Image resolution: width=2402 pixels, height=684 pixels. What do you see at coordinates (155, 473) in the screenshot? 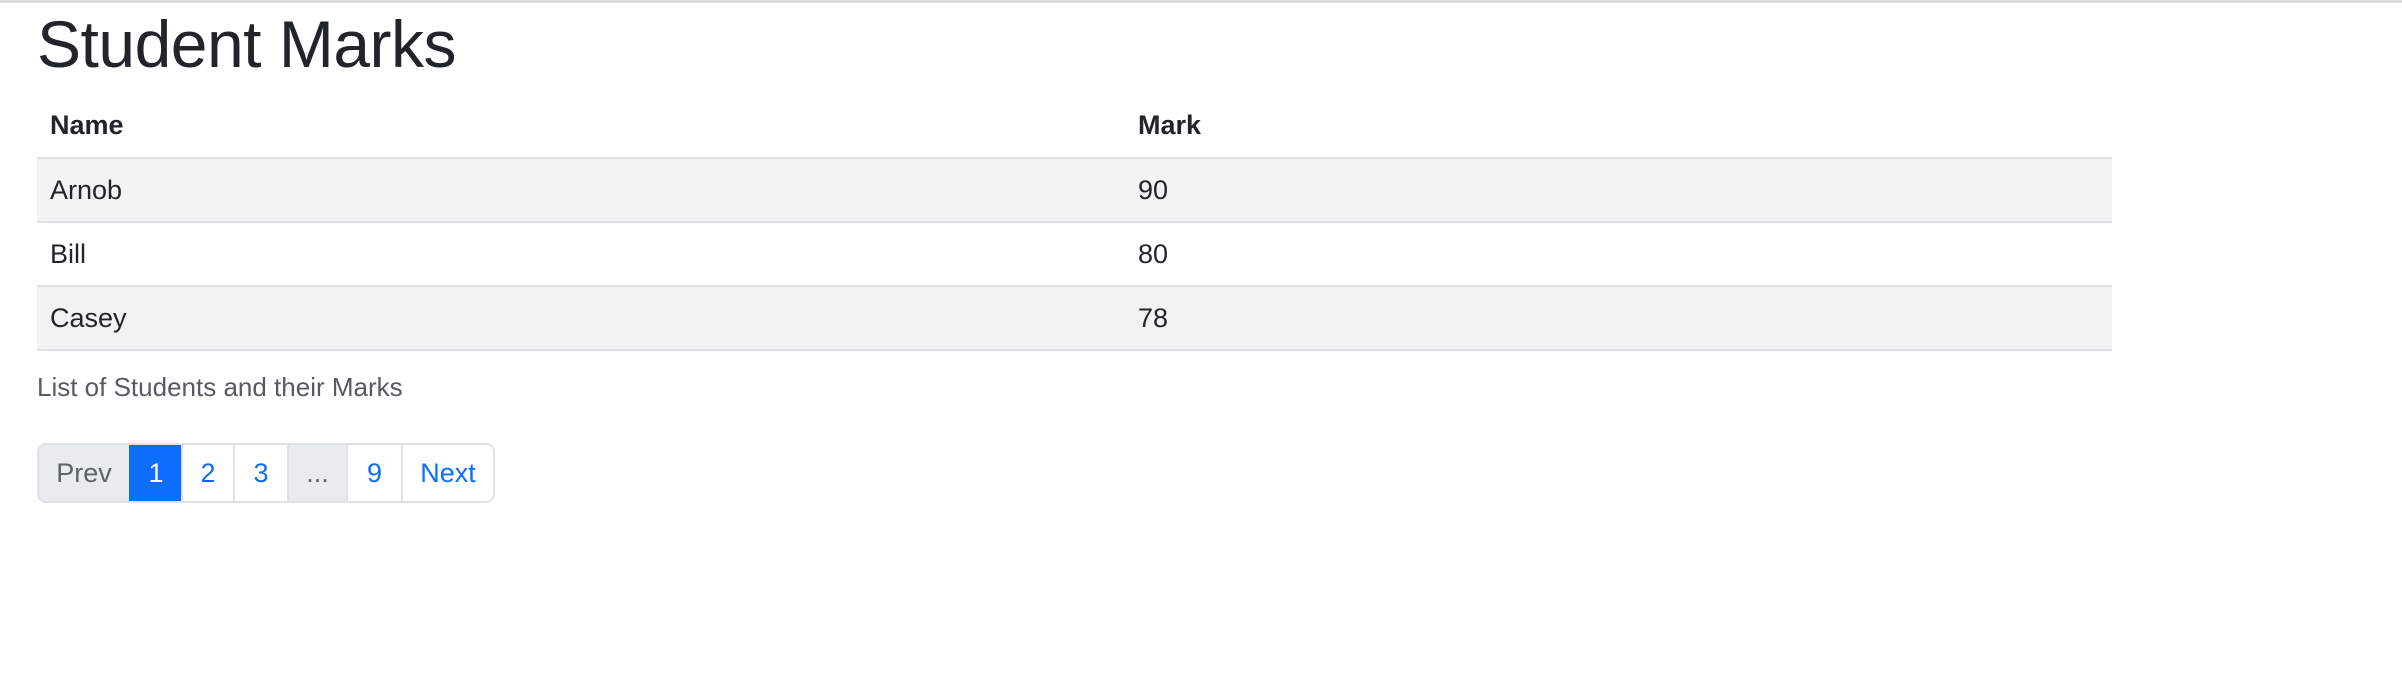
I see `pagination-page-1: 1` at bounding box center [155, 473].